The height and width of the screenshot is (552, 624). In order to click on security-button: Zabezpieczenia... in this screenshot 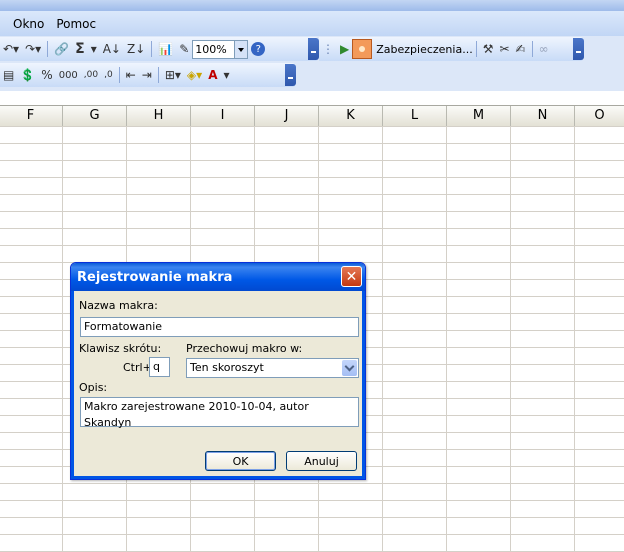, I will do `click(412, 49)`.